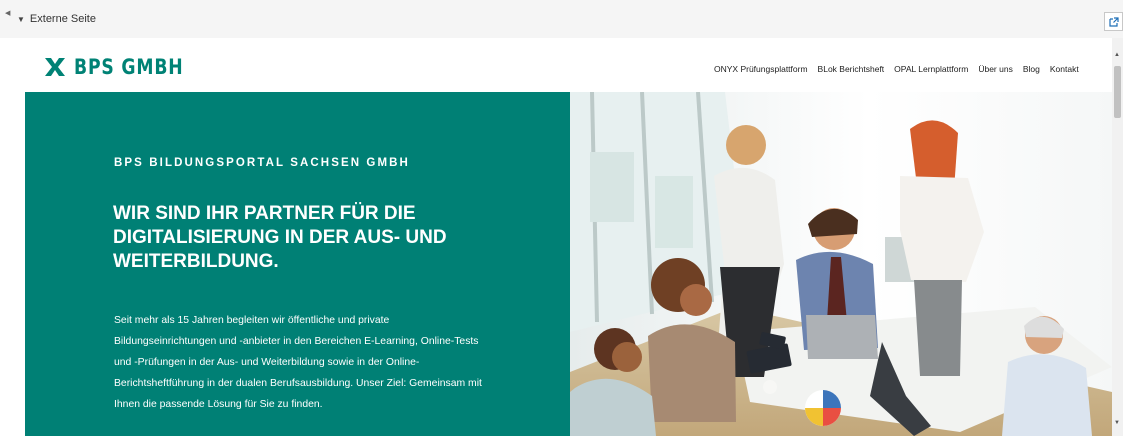 The image size is (1123, 436). I want to click on external-link-icon, so click(1113, 21).